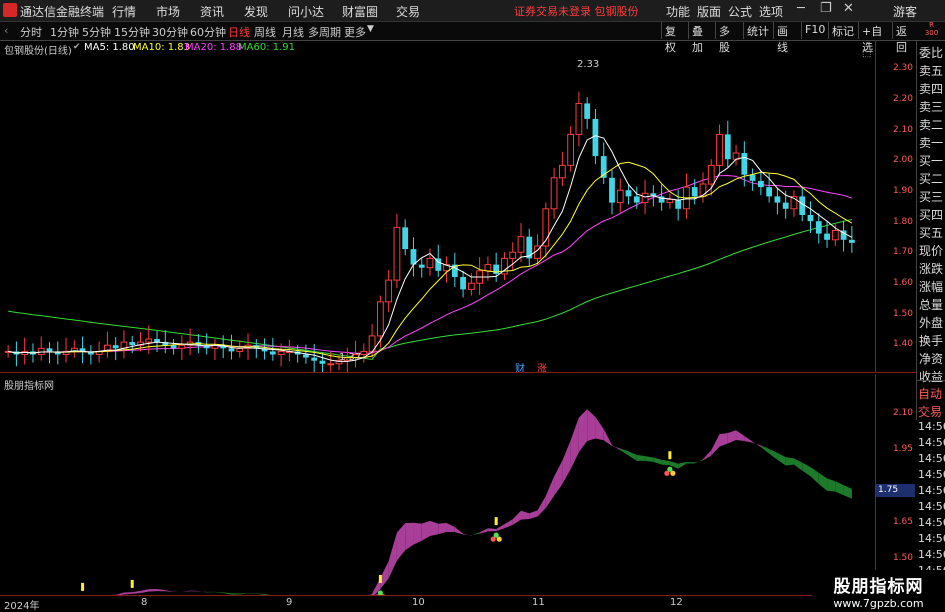 This screenshot has width=945, height=612. What do you see at coordinates (848, 8) in the screenshot?
I see `close-icon: ✕` at bounding box center [848, 8].